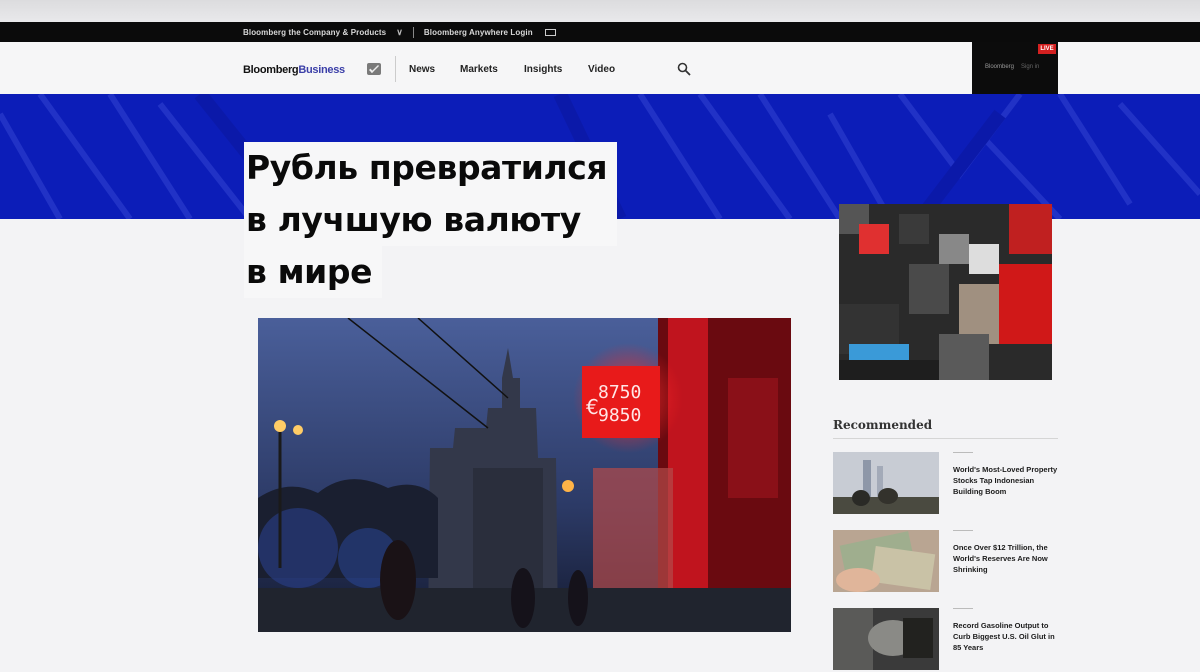  Describe the element at coordinates (1047, 49) in the screenshot. I see `live-badge: LIVE` at that location.